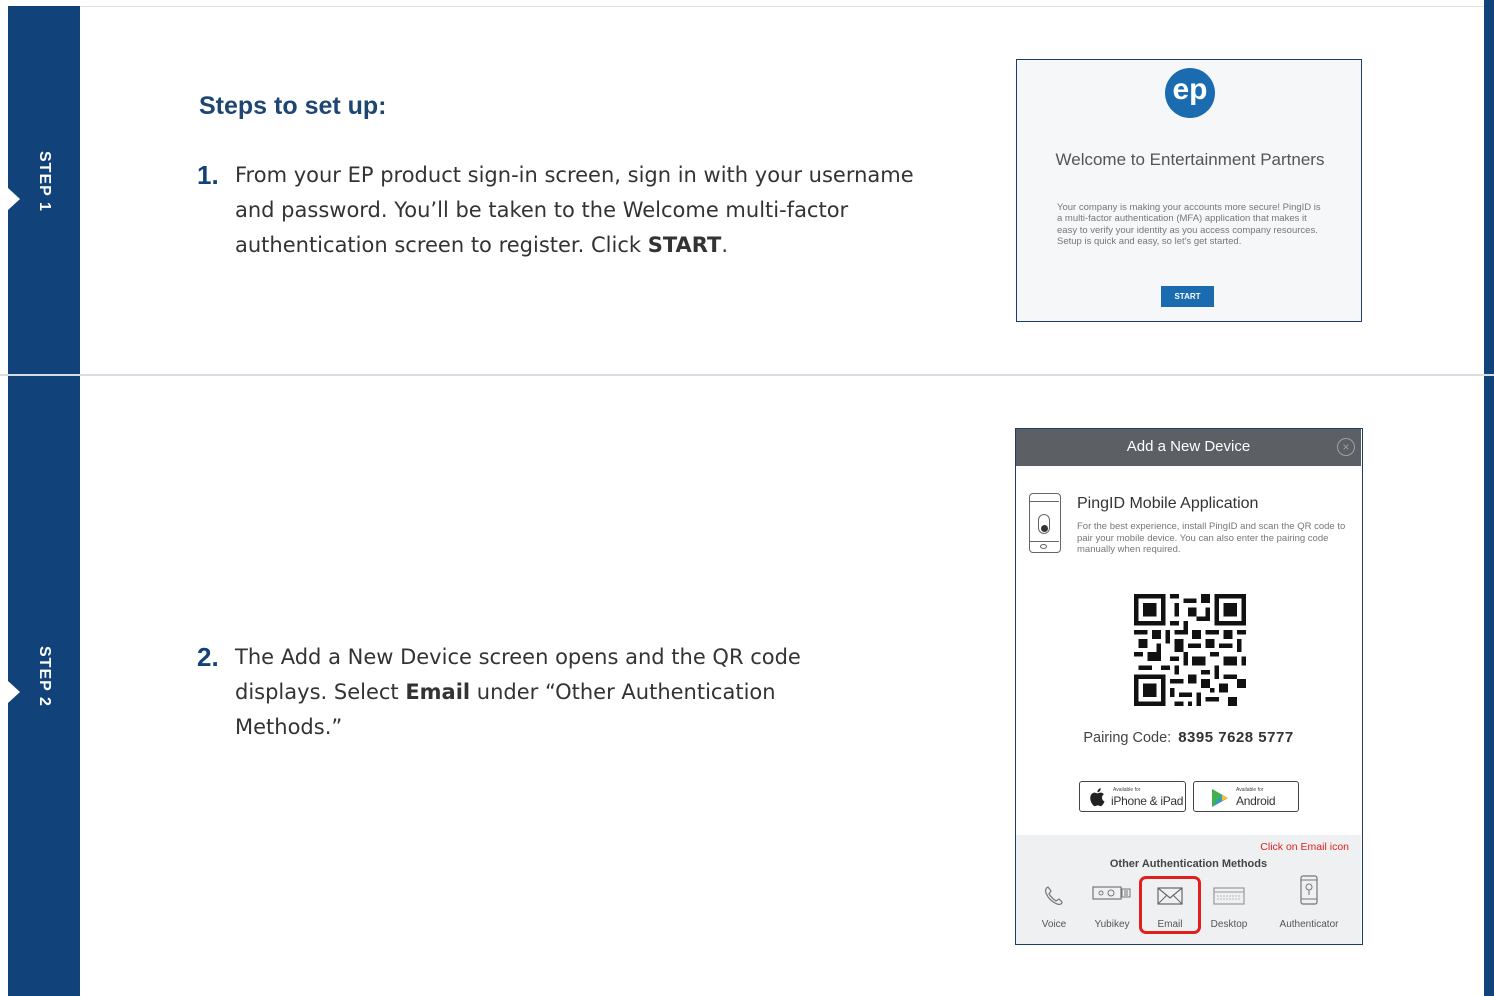 The width and height of the screenshot is (1494, 996). I want to click on step-1-tab: STEP 1, so click(44, 190).